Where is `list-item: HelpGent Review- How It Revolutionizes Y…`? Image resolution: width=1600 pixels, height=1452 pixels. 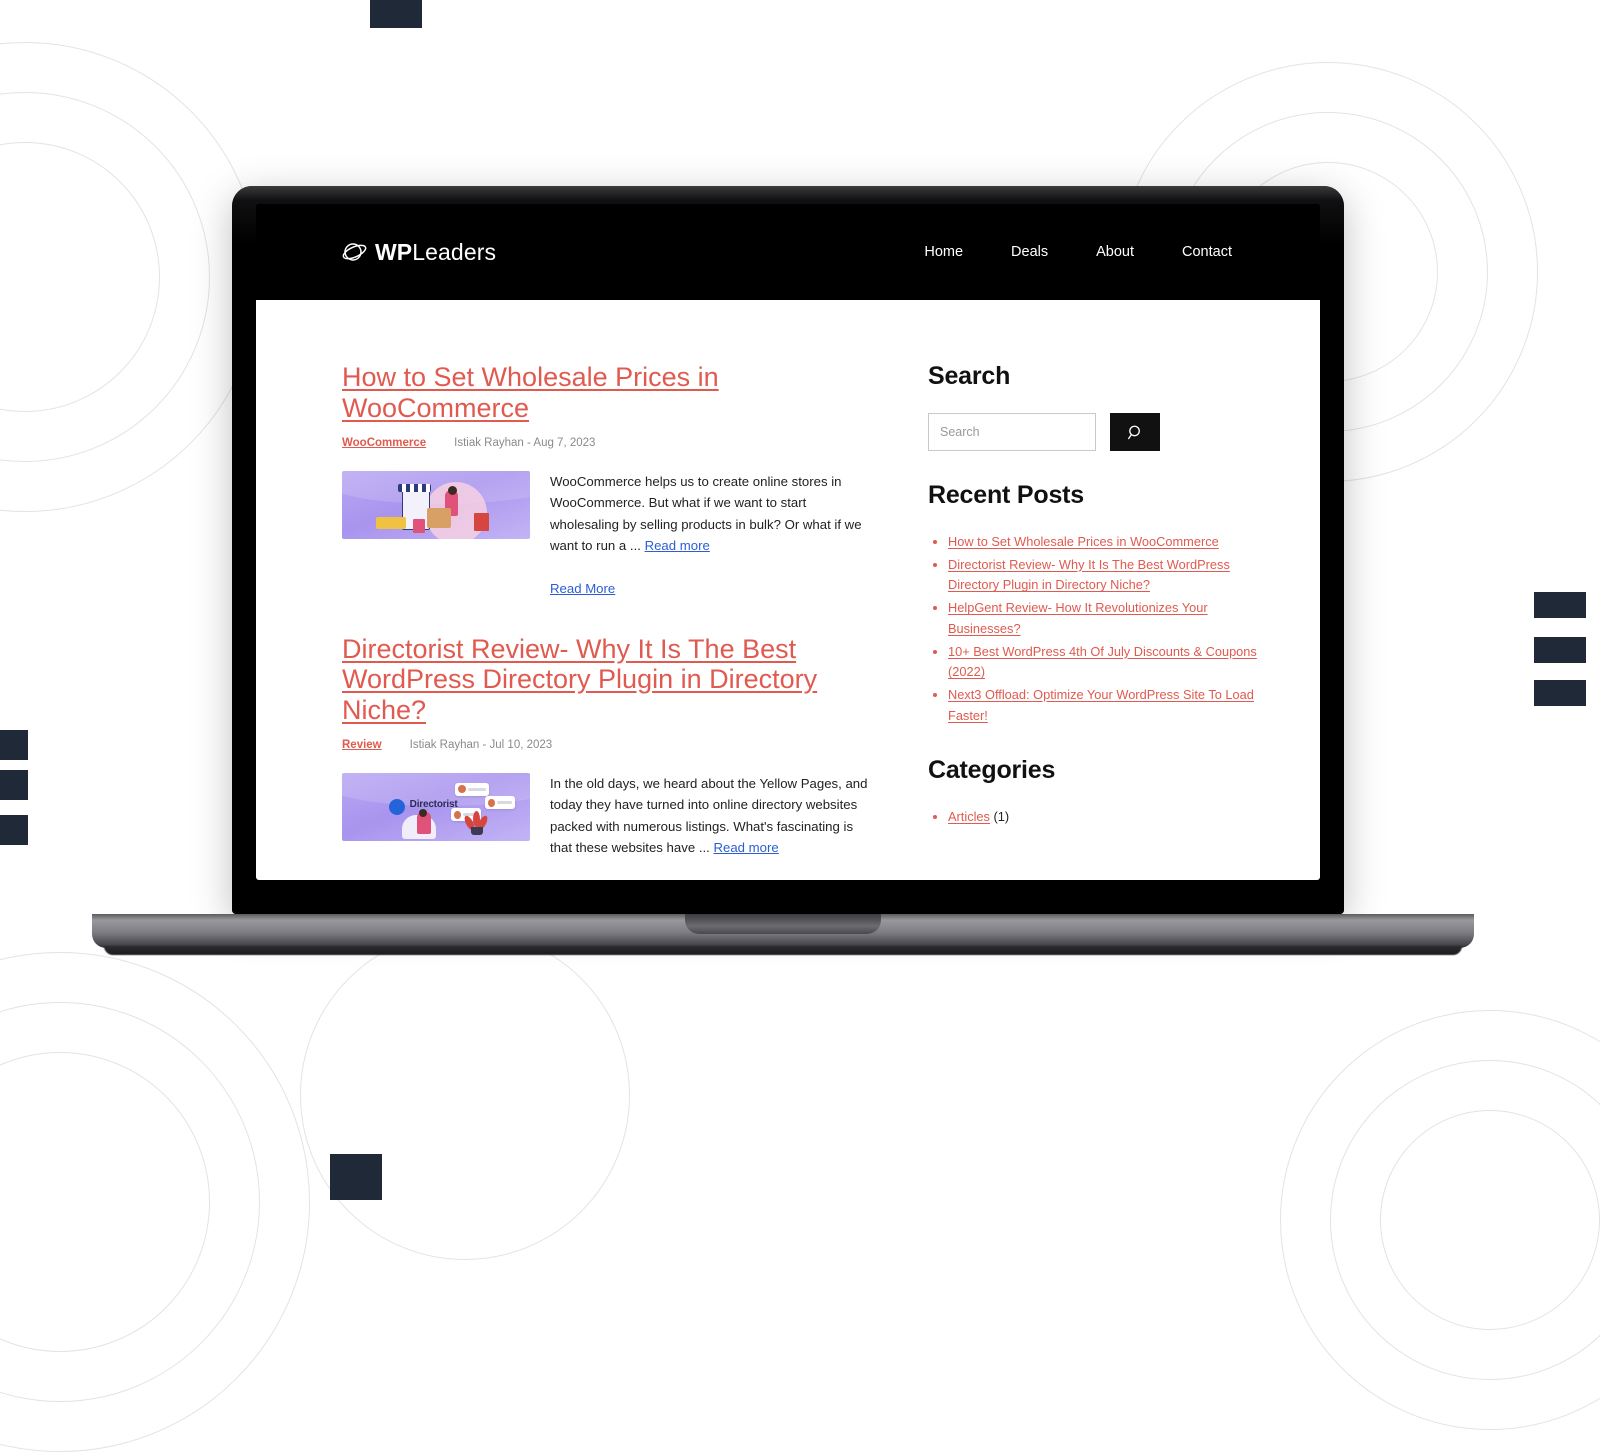 list-item: HelpGent Review- How It Revolutionizes Y… is located at coordinates (1104, 618).